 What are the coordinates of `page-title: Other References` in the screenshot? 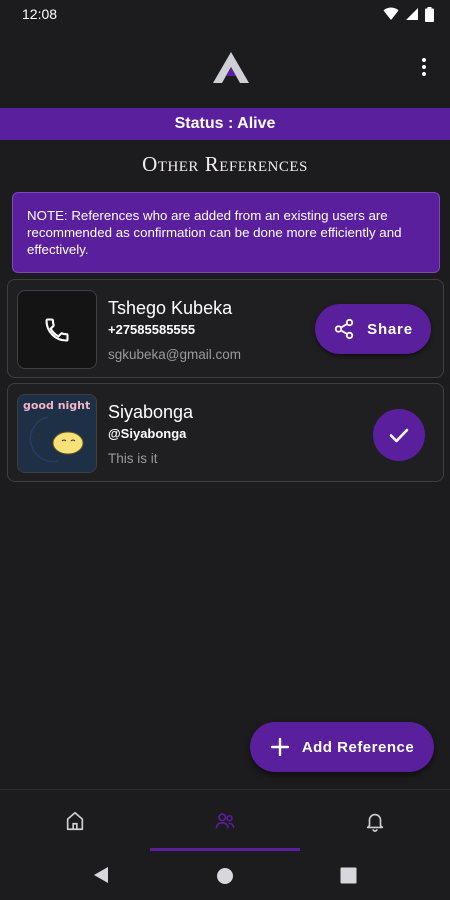 It's located at (225, 164).